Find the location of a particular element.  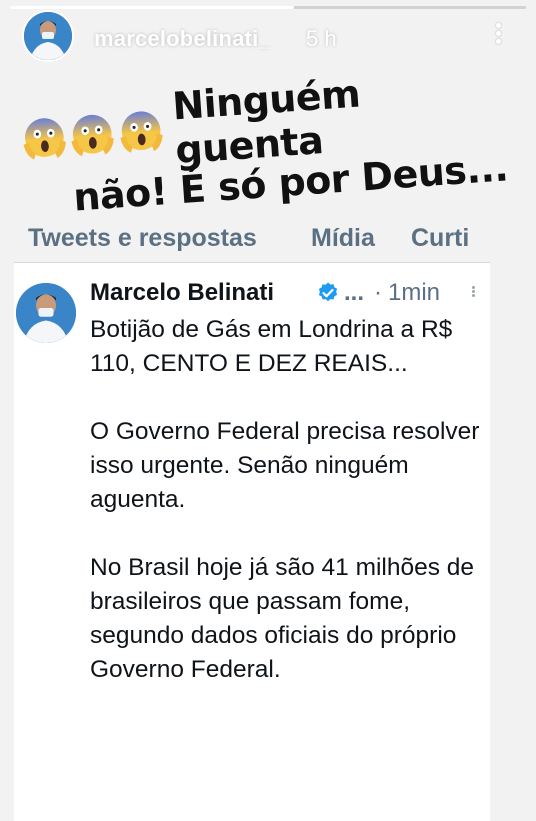

tab-media: Mídia is located at coordinates (343, 238).